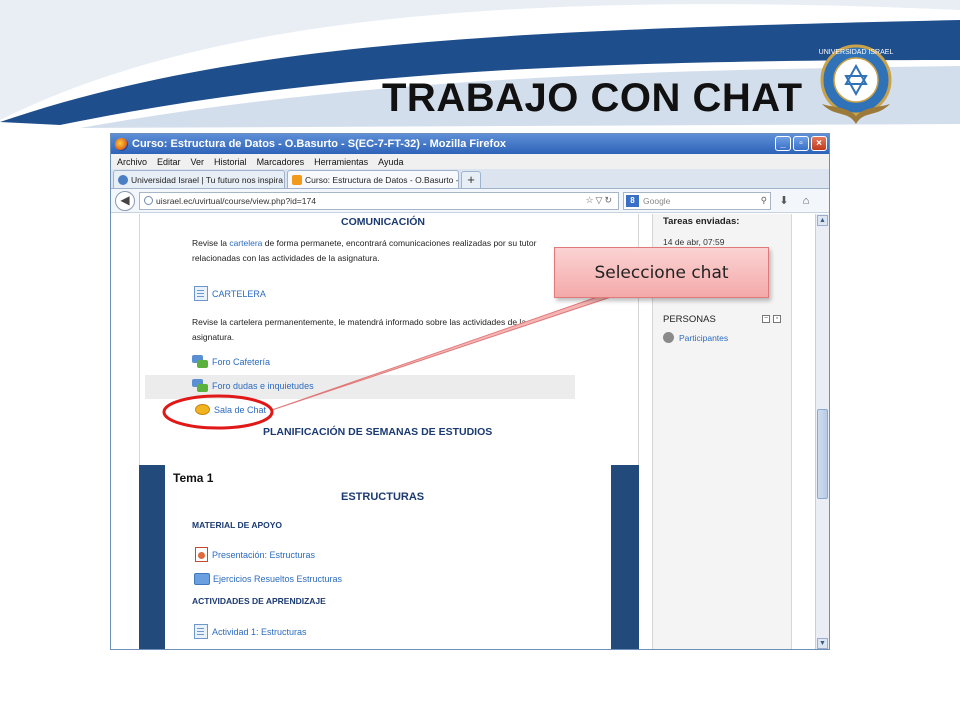  Describe the element at coordinates (771, 319) in the screenshot. I see `block-controls: − ▫` at that location.